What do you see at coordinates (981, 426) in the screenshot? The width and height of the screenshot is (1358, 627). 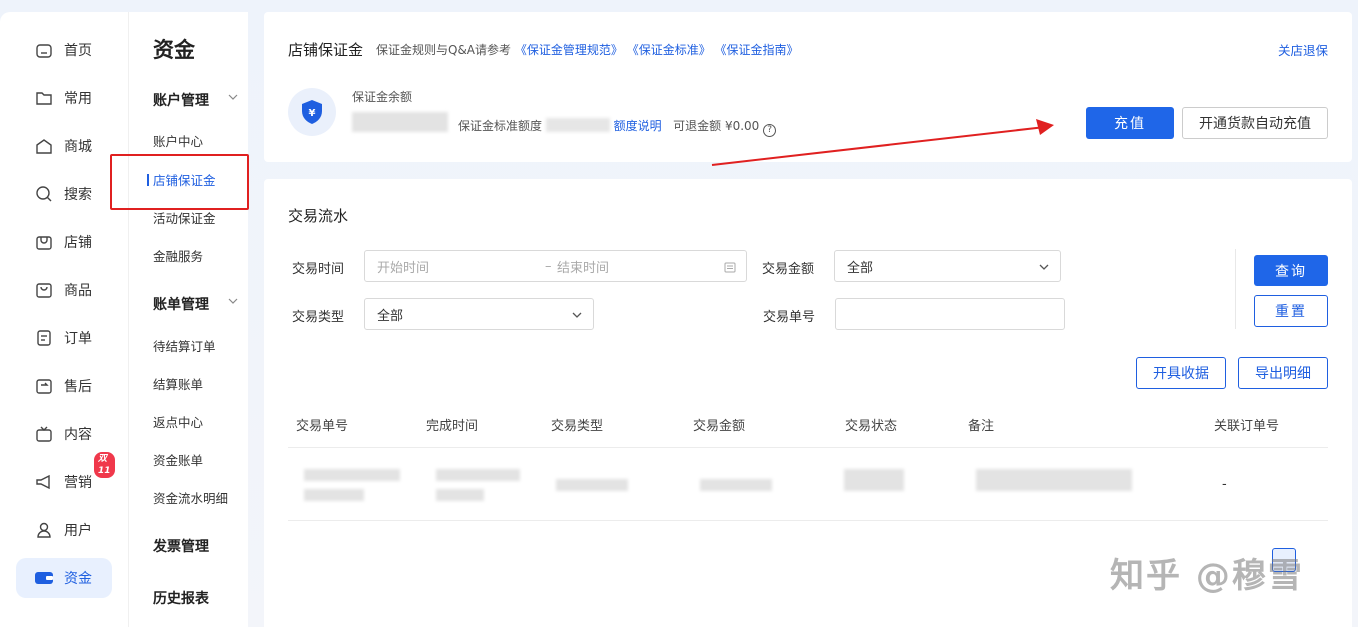 I see `col-remark: 备注` at bounding box center [981, 426].